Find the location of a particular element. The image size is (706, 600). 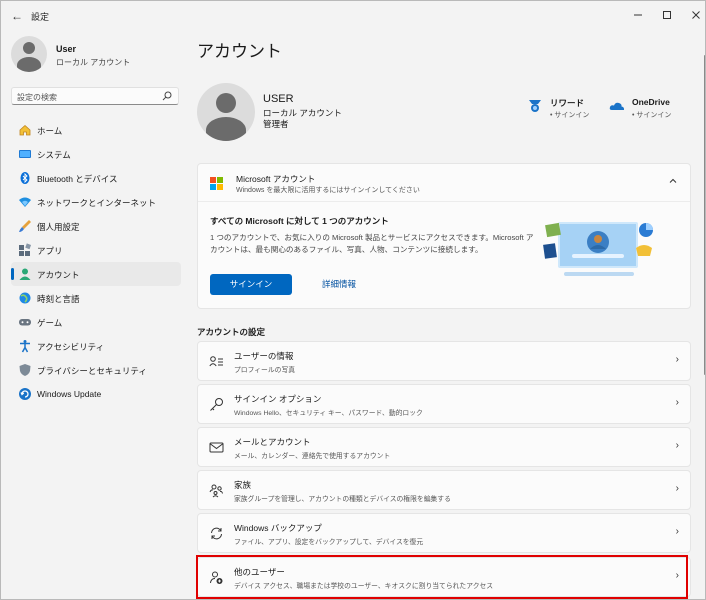

onedrive-label: OneDrive is located at coordinates (651, 102).